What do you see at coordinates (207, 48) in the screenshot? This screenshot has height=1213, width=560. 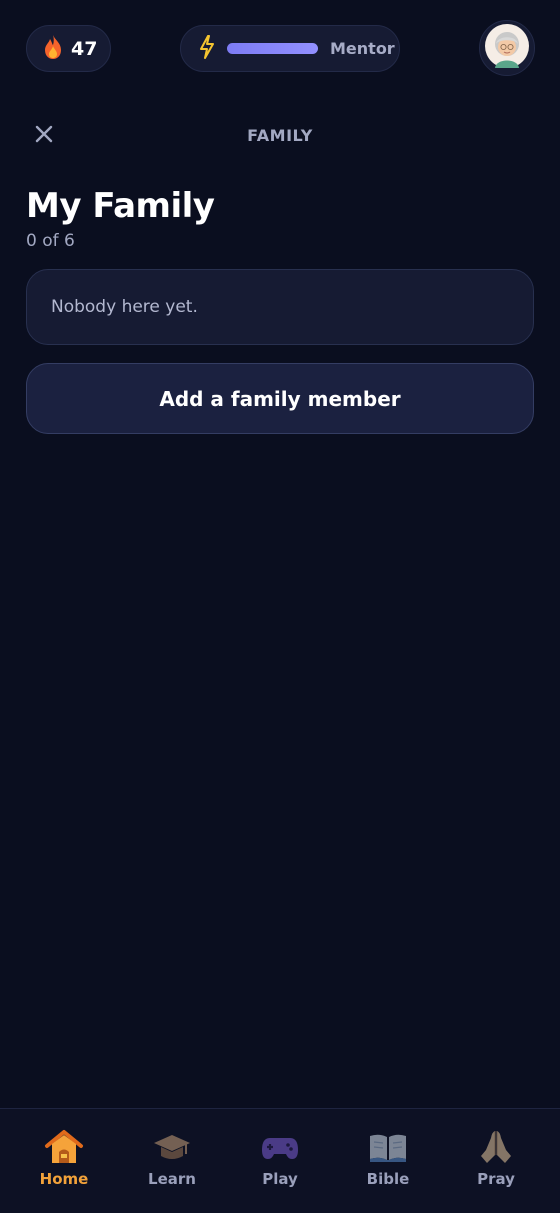 I see `lightning-icon` at bounding box center [207, 48].